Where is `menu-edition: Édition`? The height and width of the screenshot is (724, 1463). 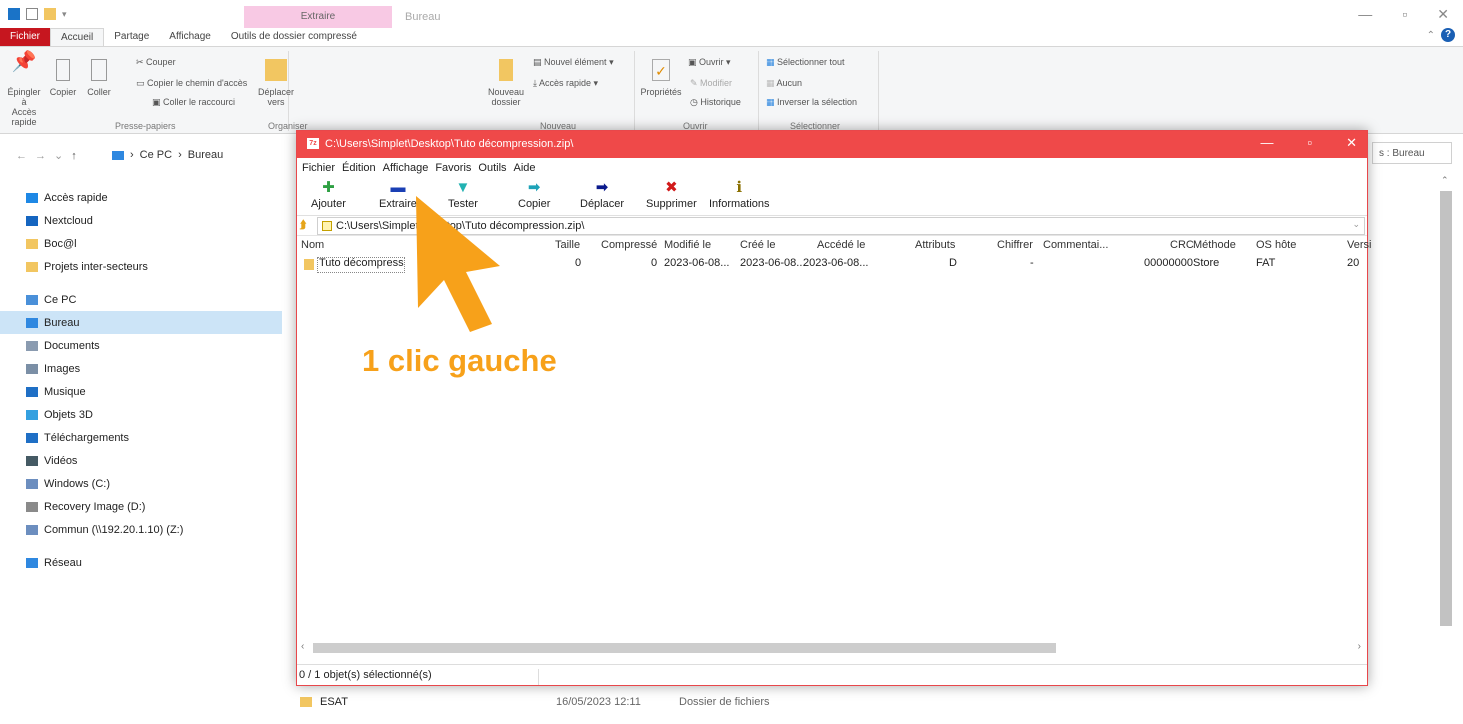
menu-edition: Édition is located at coordinates (359, 168).